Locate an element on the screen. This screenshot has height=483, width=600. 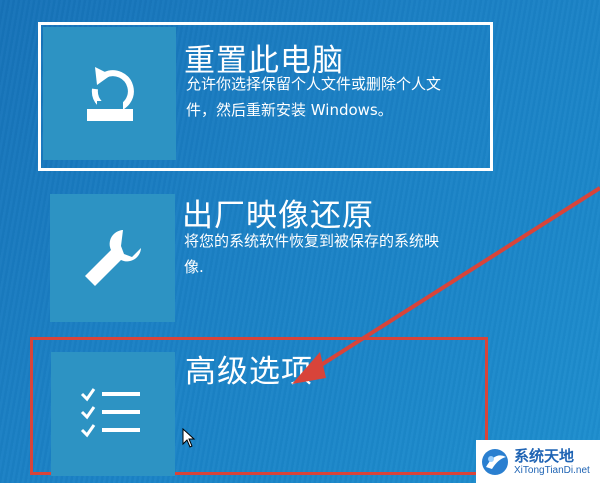
watermark-cn: 系统天地 is located at coordinates (544, 455).